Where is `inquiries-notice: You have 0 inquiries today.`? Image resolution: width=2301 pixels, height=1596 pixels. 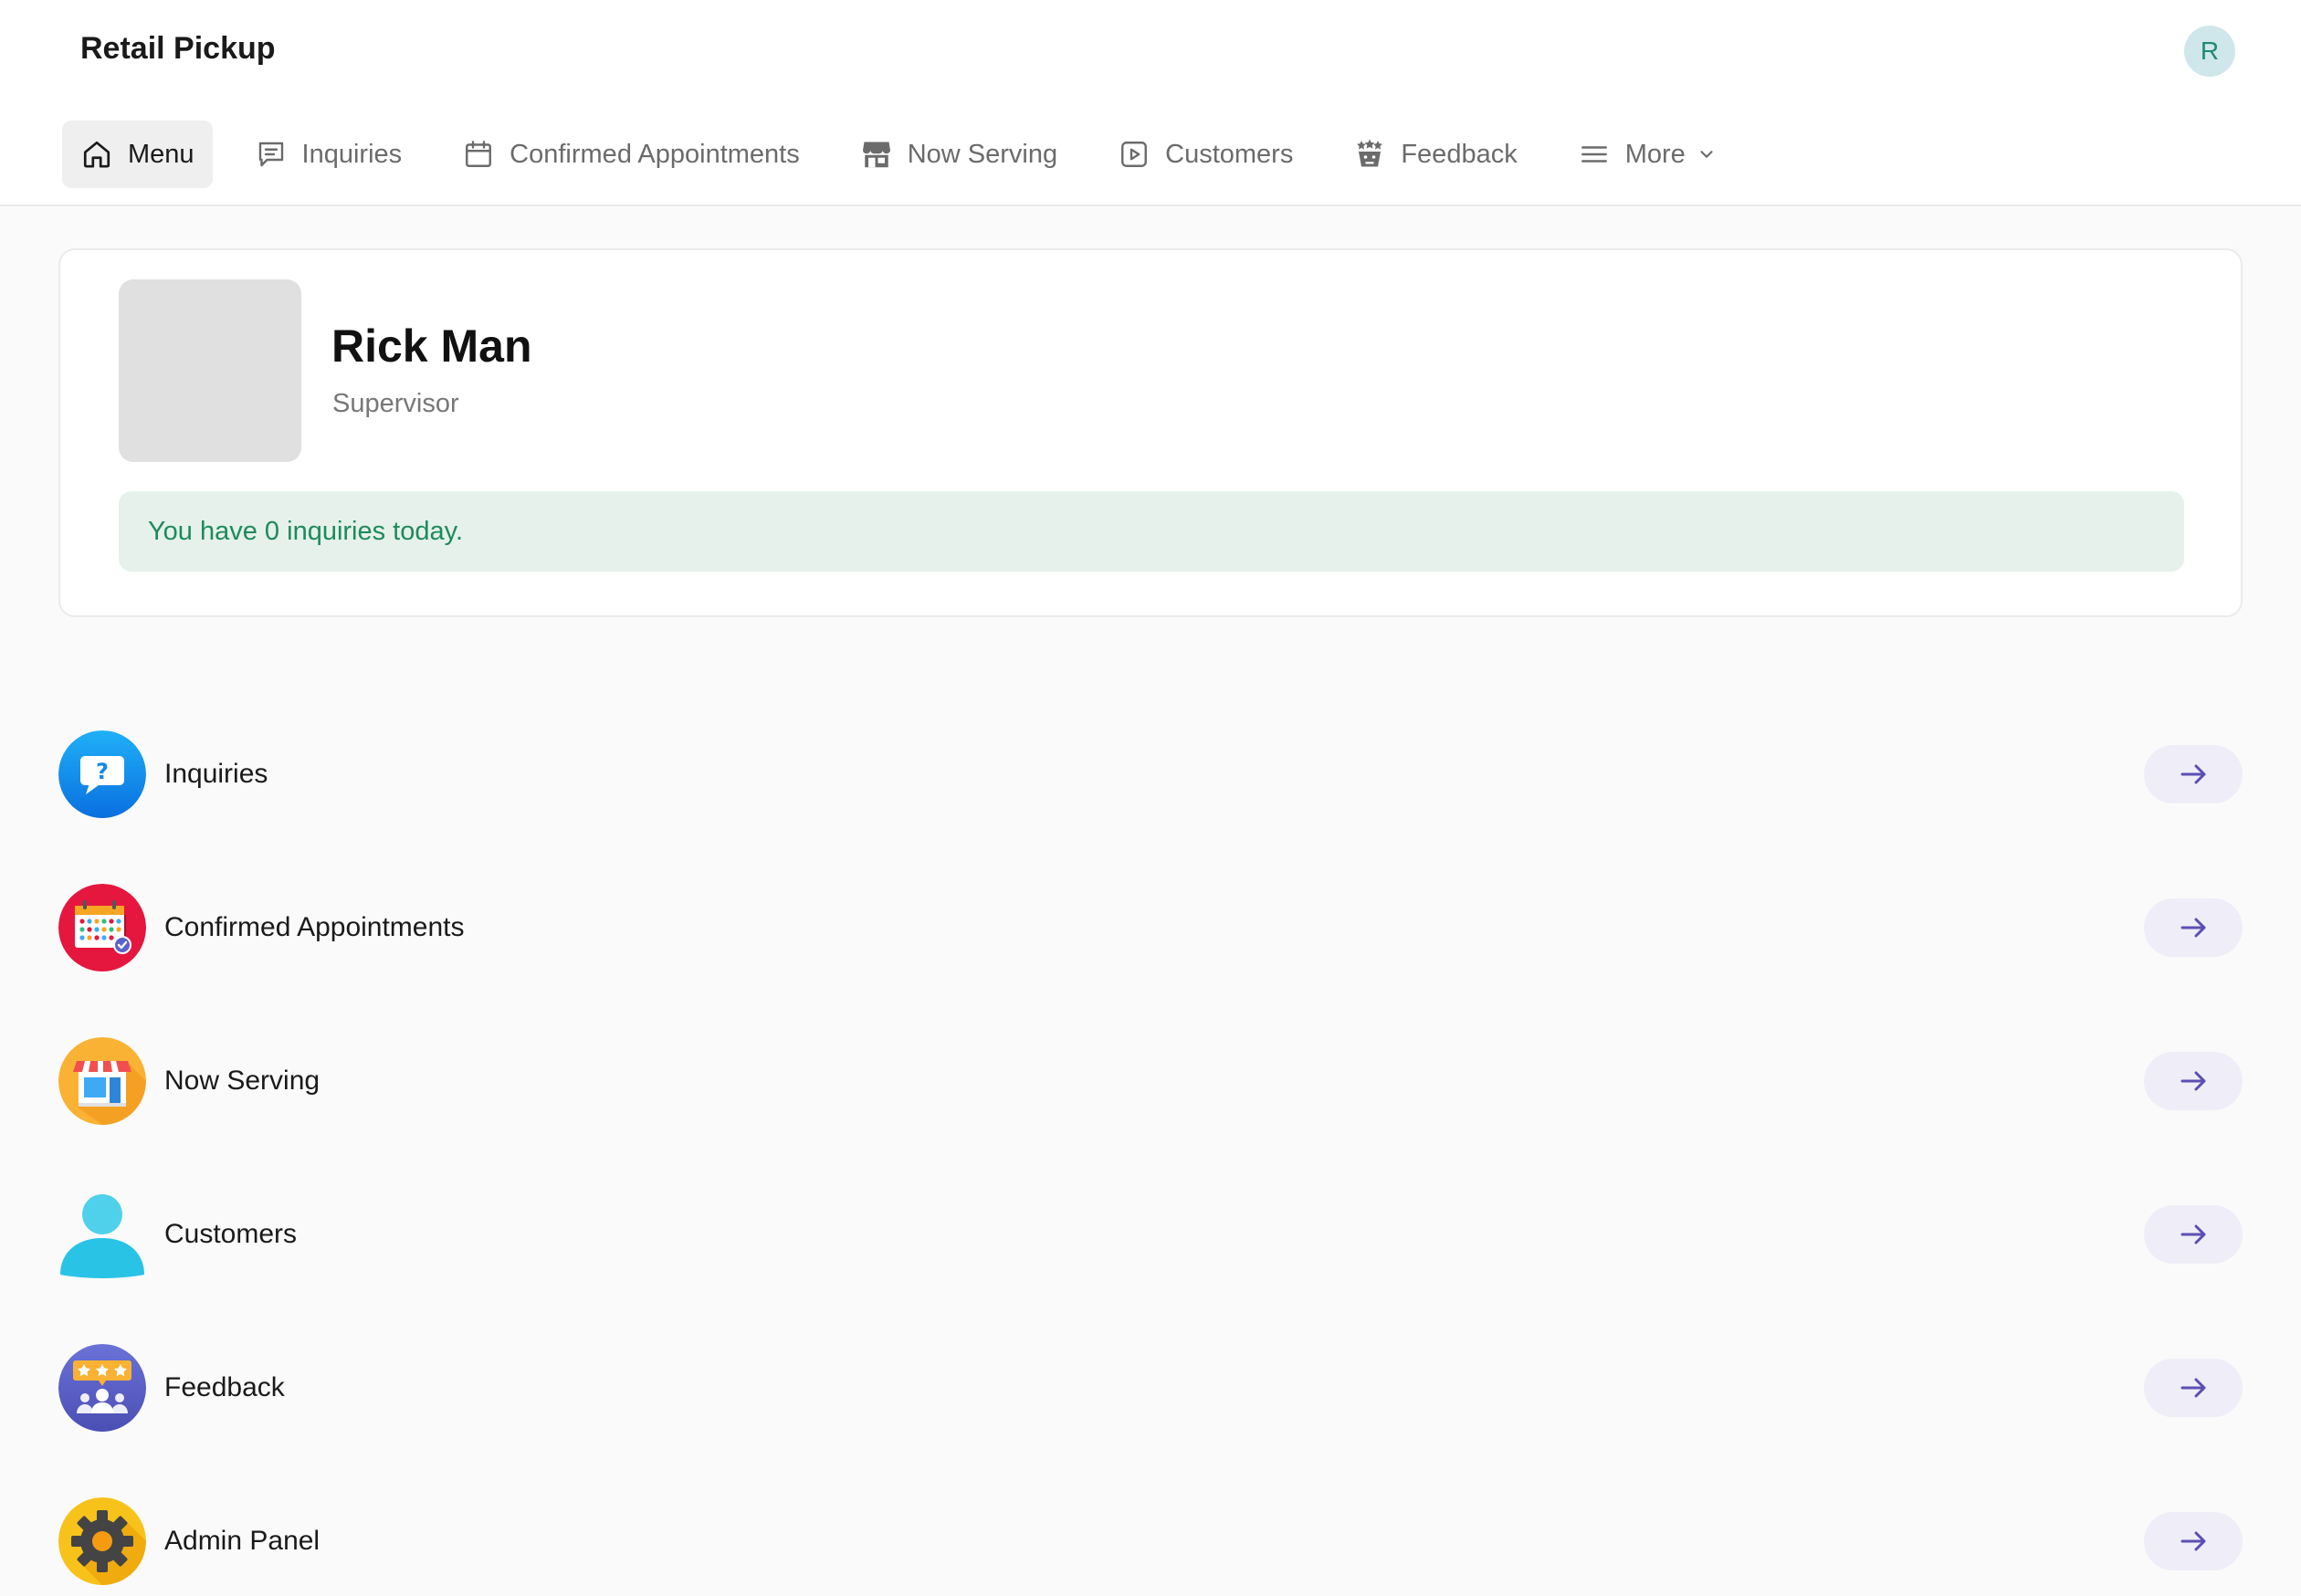 inquiries-notice: You have 0 inquiries today. is located at coordinates (1151, 531).